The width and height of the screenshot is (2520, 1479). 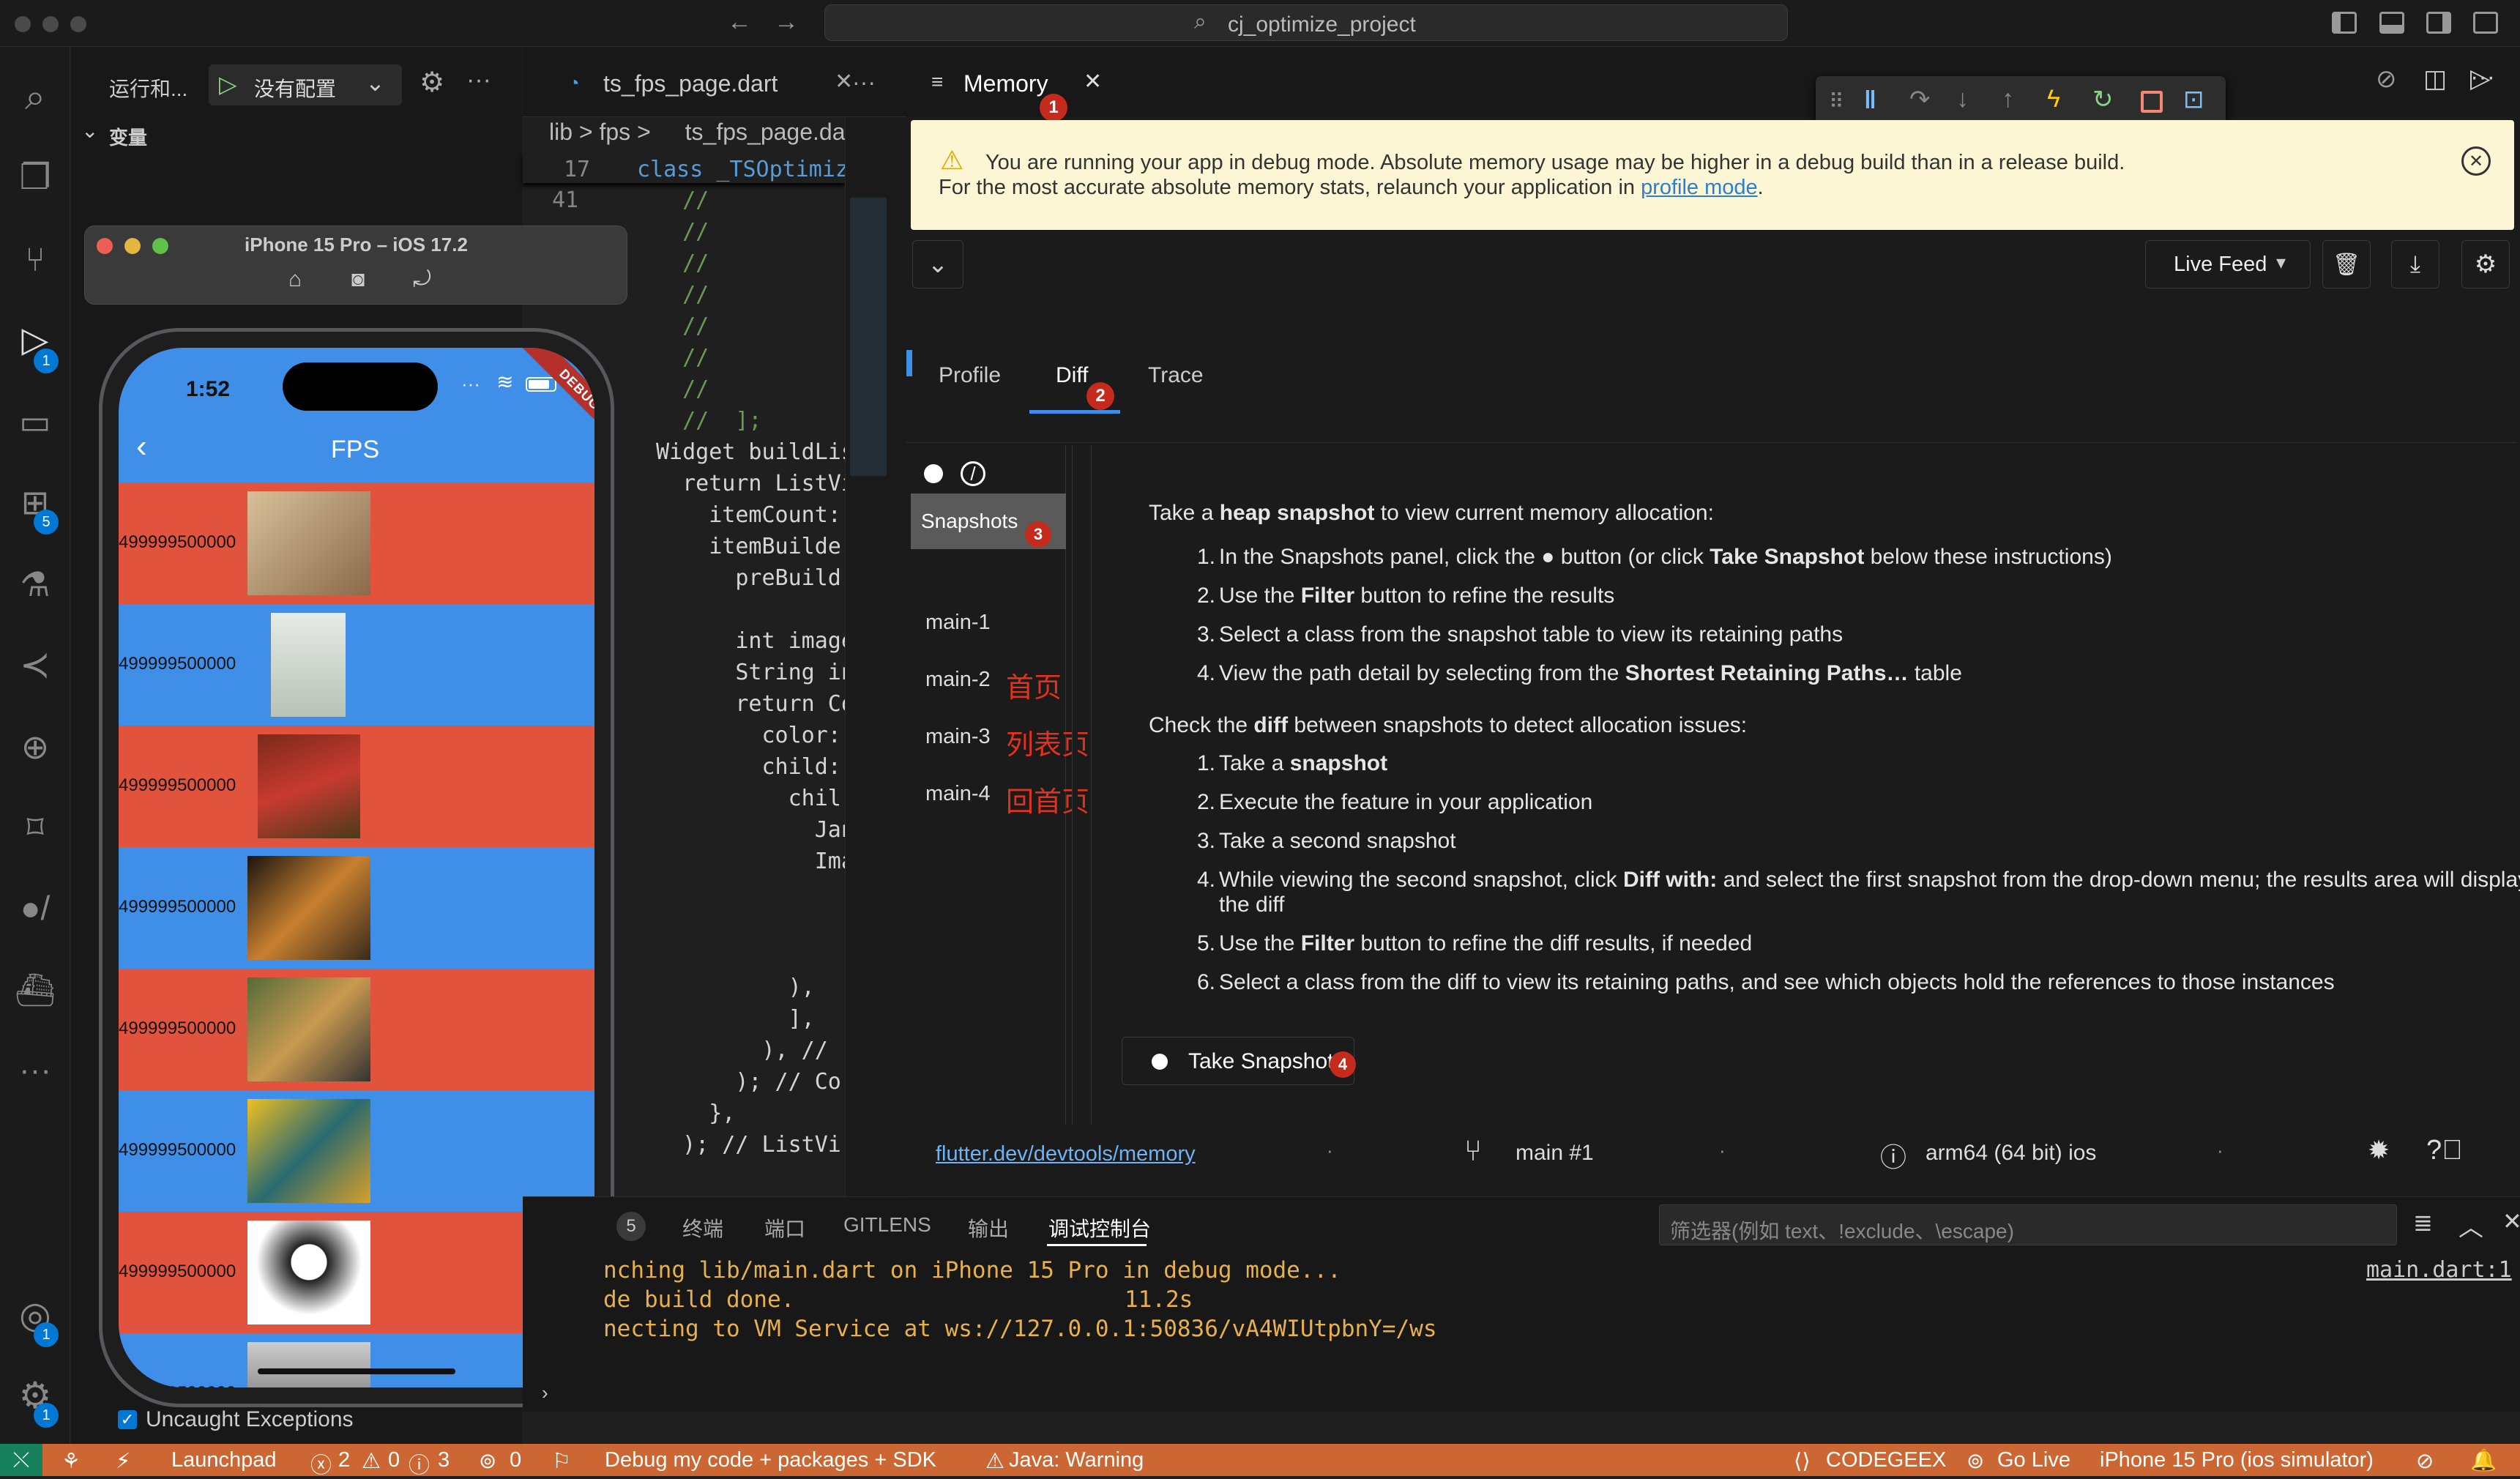 What do you see at coordinates (35, 1070) in the screenshot?
I see `more-icon: ···` at bounding box center [35, 1070].